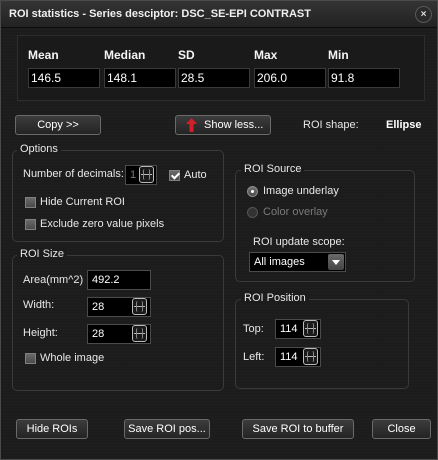 The width and height of the screenshot is (438, 460). What do you see at coordinates (186, 55) in the screenshot?
I see `stat-sd-label: SD` at bounding box center [186, 55].